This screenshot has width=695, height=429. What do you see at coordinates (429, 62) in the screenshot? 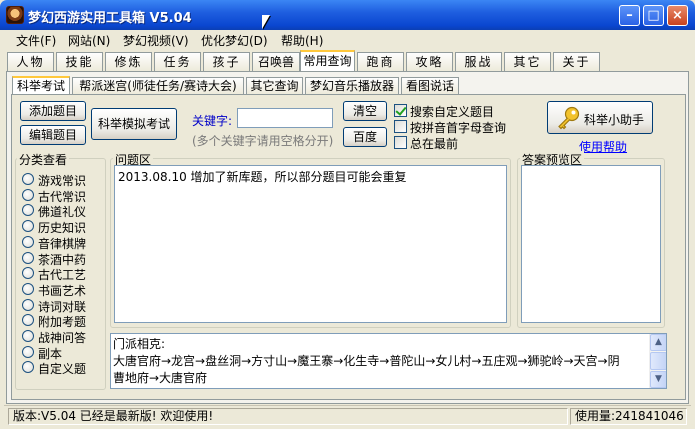
I see `tab-guides: 攻略` at bounding box center [429, 62].